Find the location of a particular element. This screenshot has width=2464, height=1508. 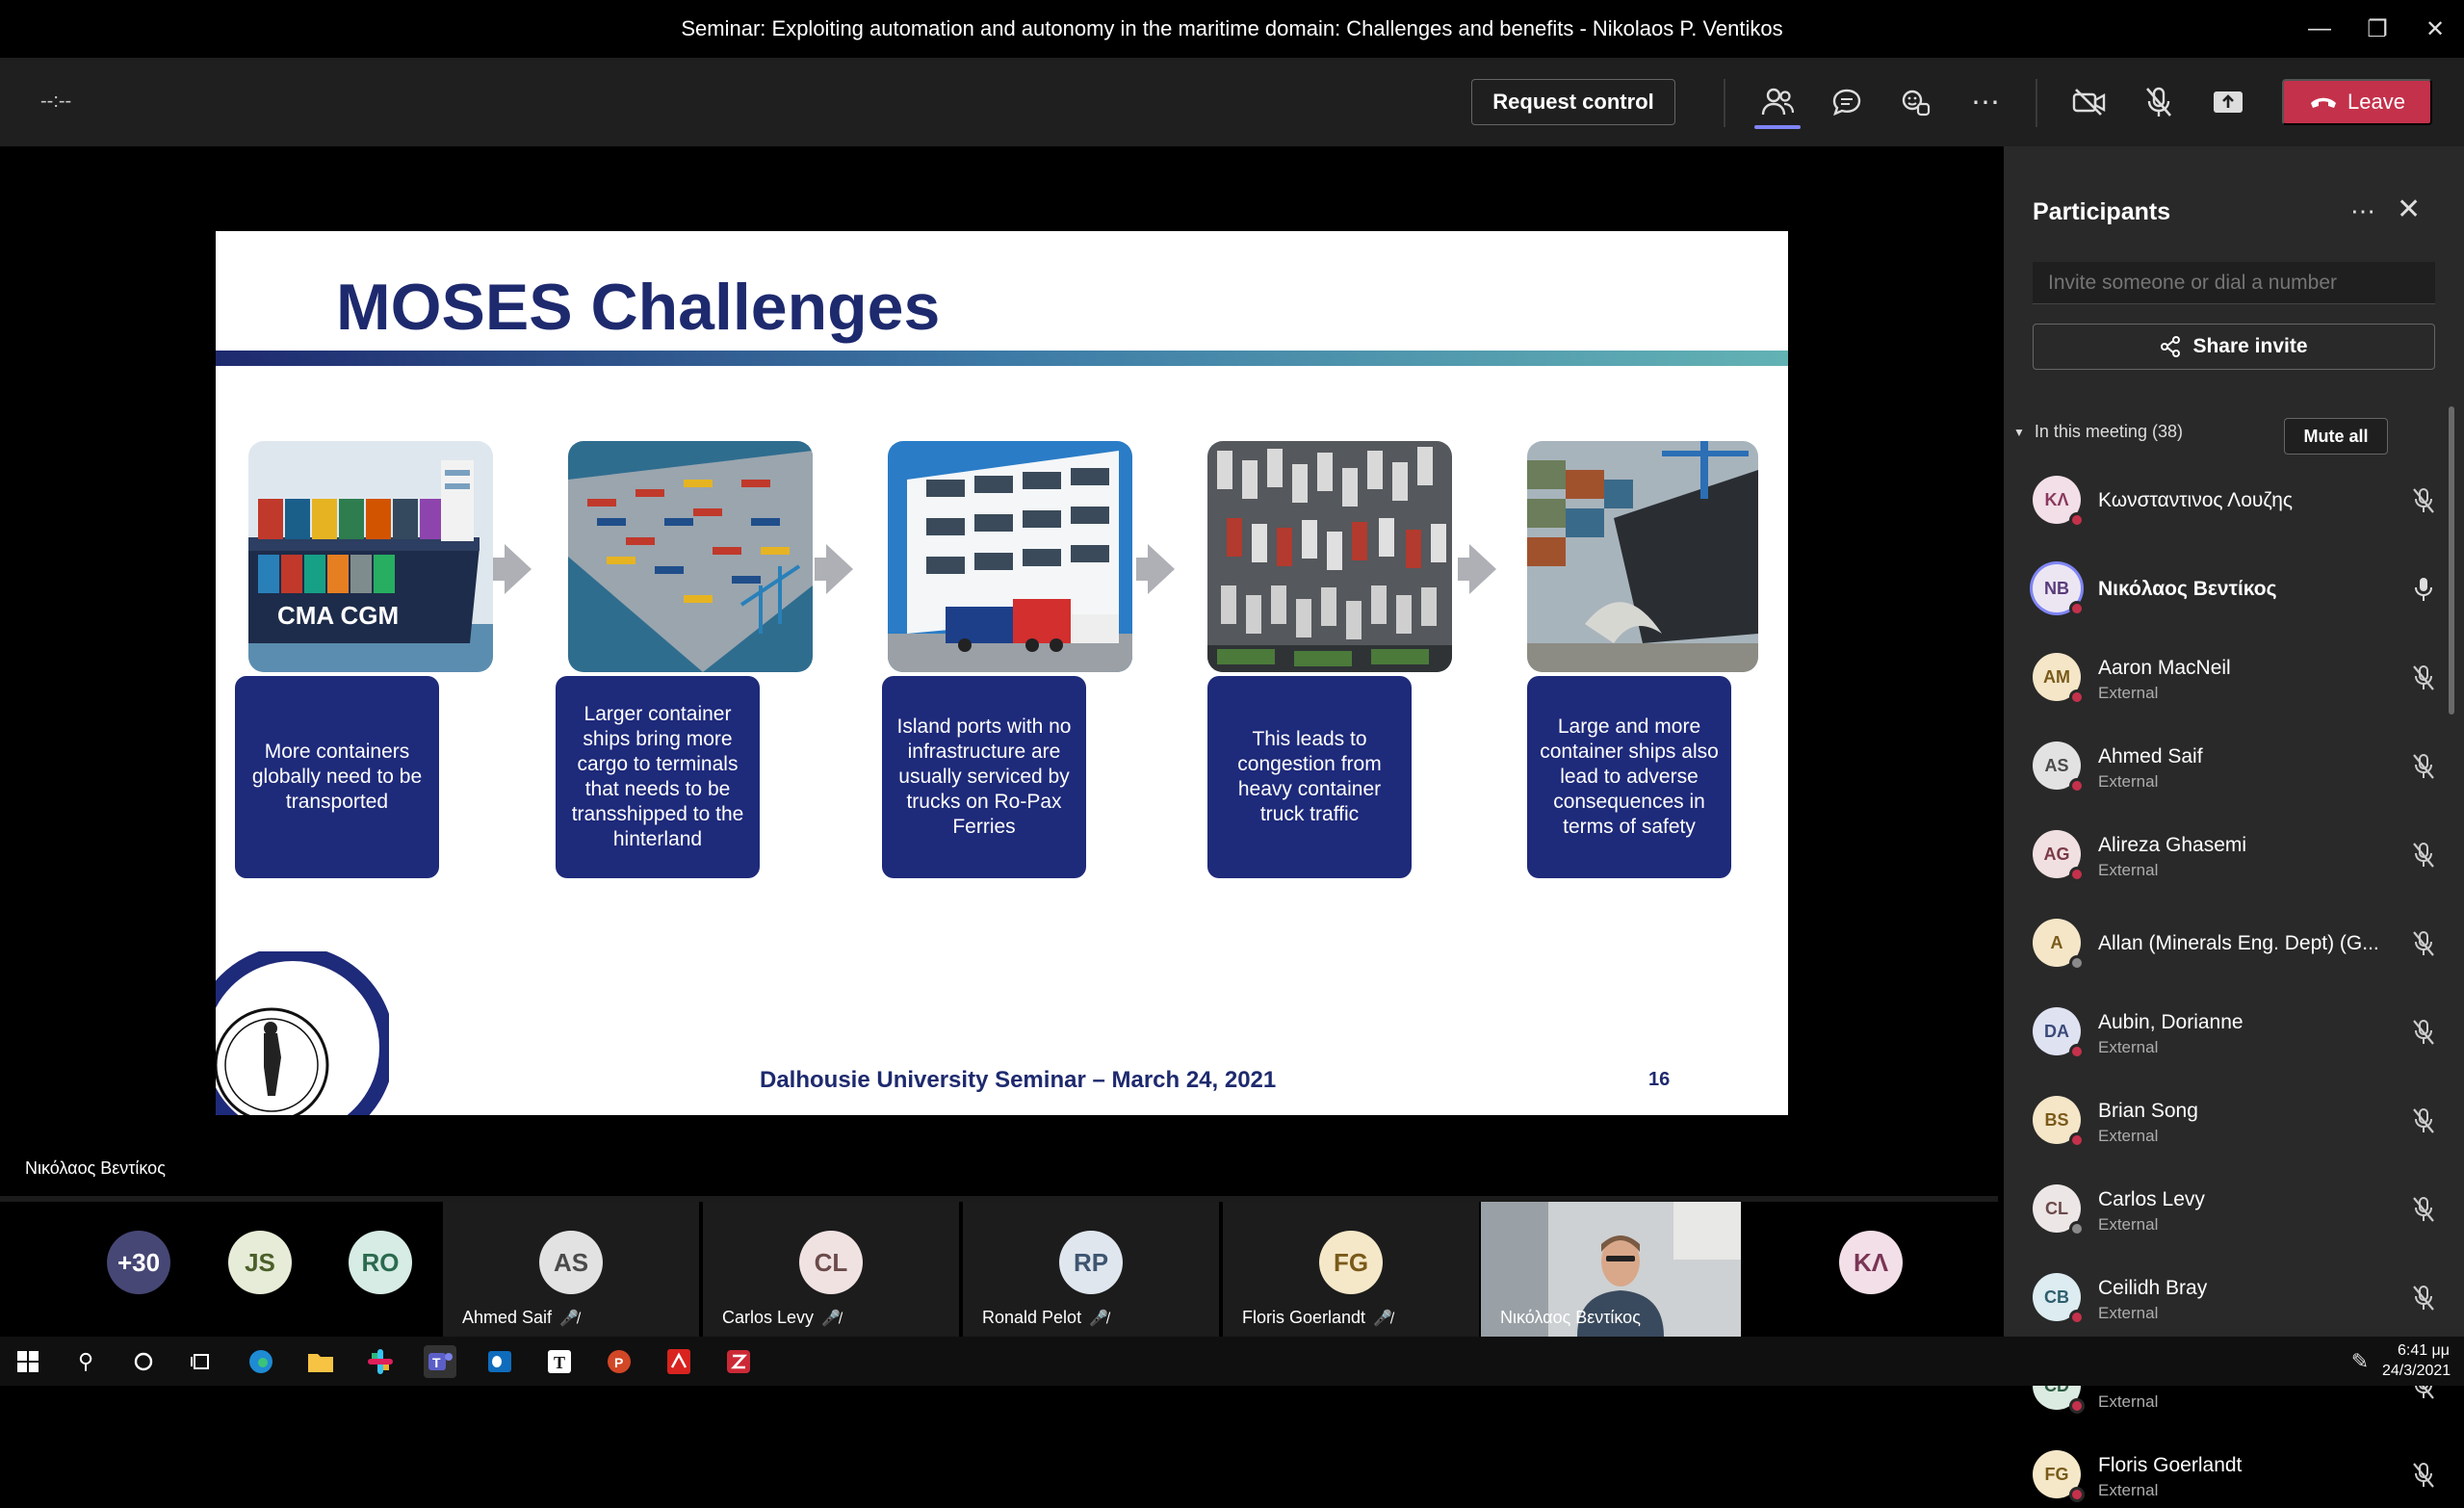

task-view-icon is located at coordinates (201, 1361).